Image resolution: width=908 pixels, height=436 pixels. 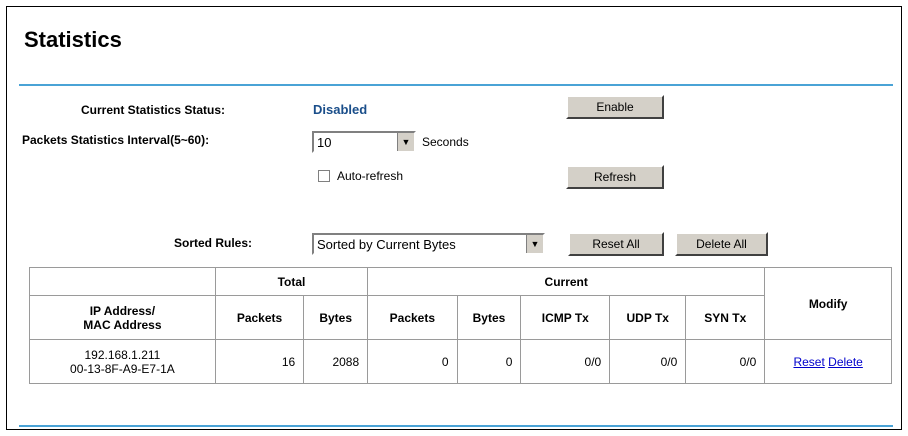 What do you see at coordinates (489, 361) in the screenshot?
I see `cell-current-bytes: 0` at bounding box center [489, 361].